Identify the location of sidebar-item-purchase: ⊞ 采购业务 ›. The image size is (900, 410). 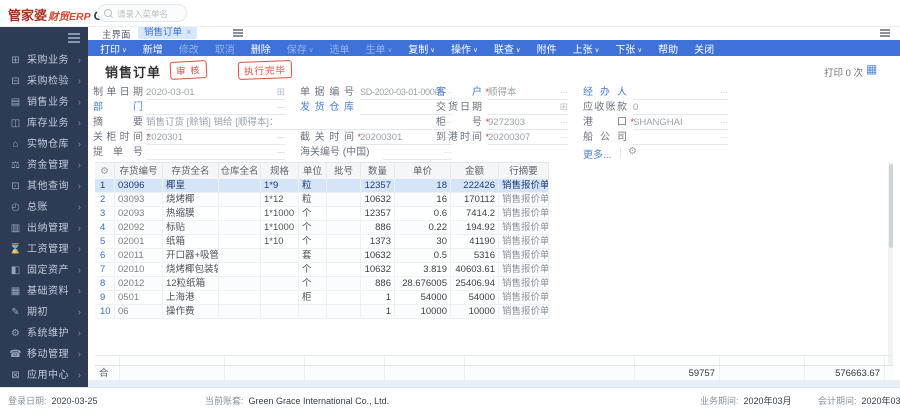
(44, 60).